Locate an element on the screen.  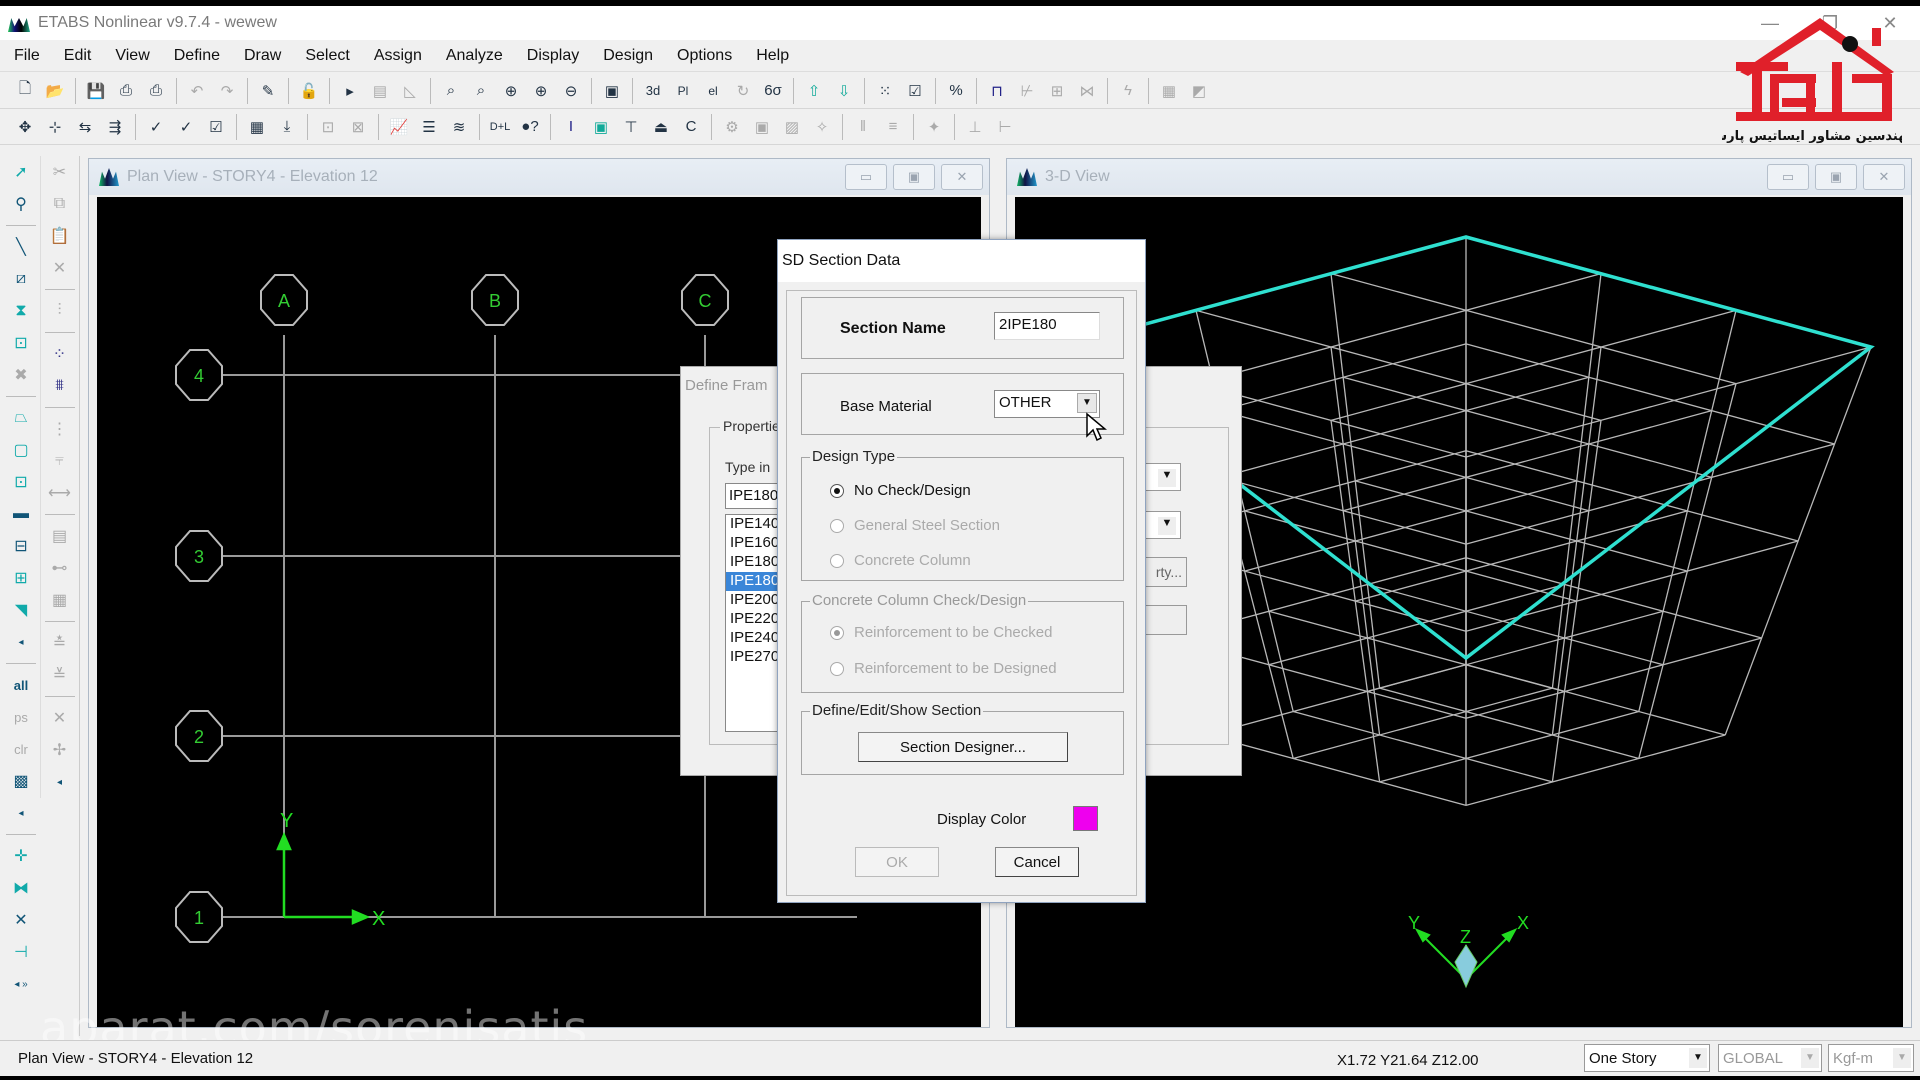
open-icon: 📂 is located at coordinates (55, 91).